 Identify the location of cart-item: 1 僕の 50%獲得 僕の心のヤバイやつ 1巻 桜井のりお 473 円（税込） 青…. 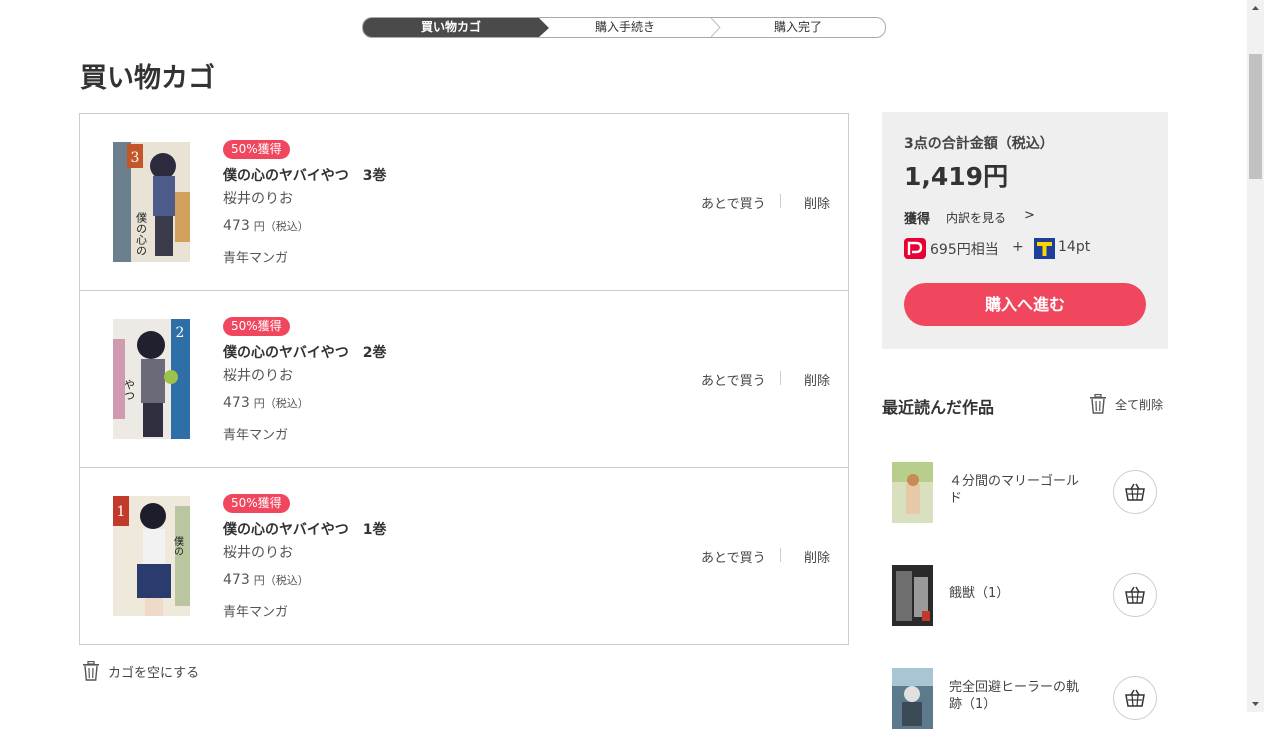
(464, 555).